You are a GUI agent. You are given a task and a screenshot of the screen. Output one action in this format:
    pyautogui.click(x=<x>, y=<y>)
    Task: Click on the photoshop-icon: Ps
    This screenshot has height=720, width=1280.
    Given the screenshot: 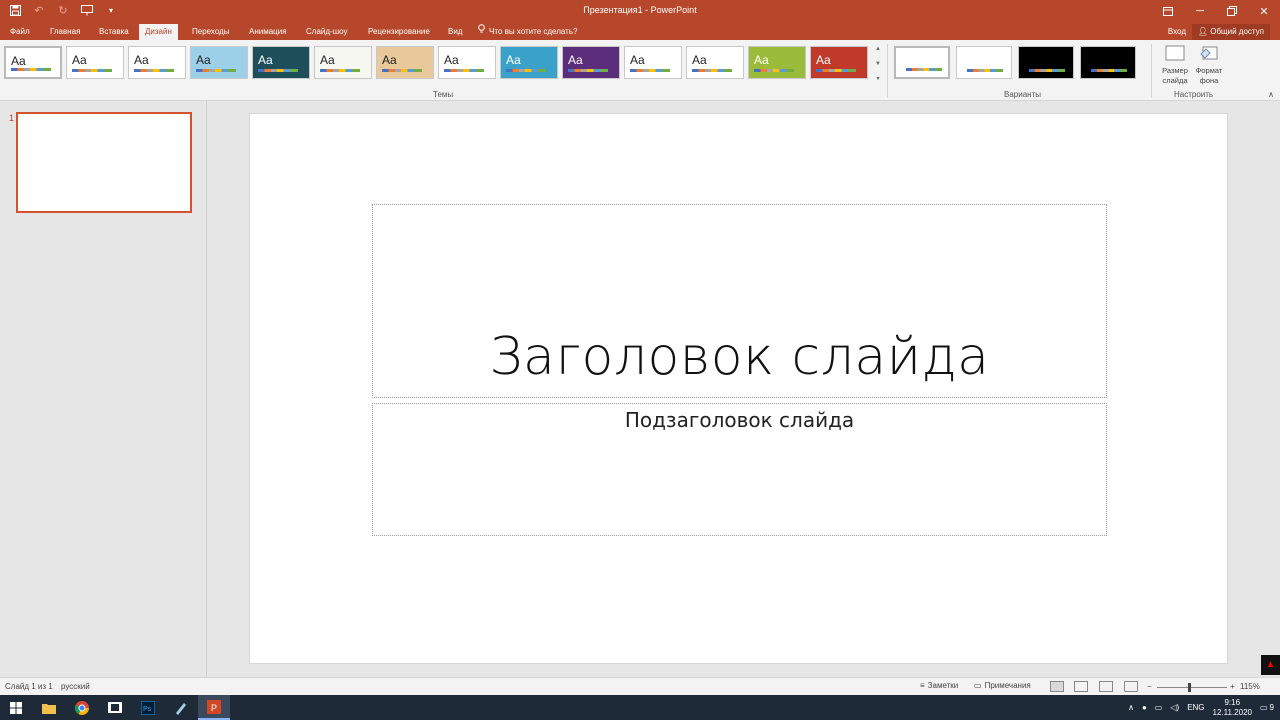 What is the action you would take?
    pyautogui.click(x=148, y=707)
    